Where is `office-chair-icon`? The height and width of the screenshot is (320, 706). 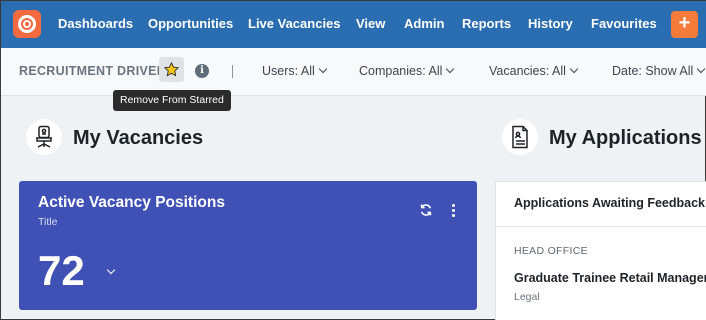
office-chair-icon is located at coordinates (44, 137).